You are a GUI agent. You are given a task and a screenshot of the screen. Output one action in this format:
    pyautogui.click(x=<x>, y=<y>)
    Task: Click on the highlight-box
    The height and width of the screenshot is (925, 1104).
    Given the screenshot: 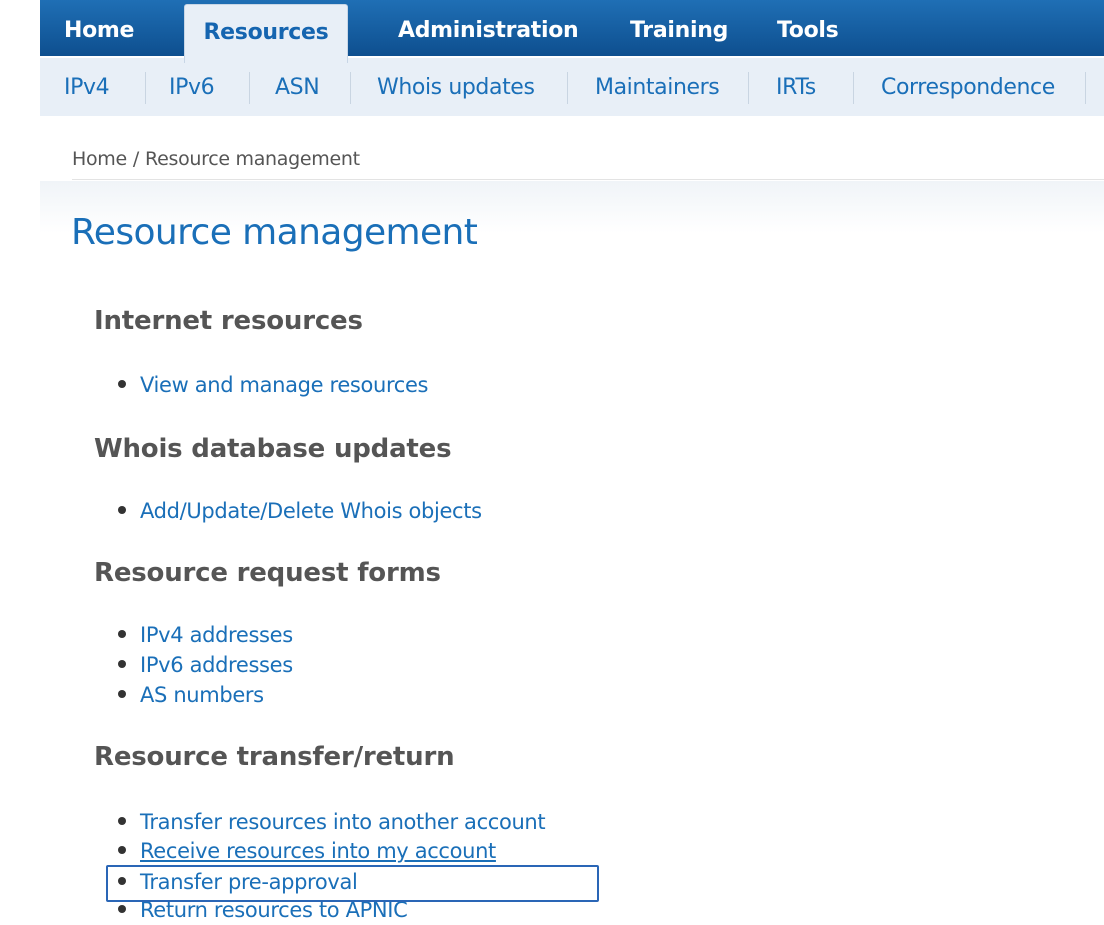 What is the action you would take?
    pyautogui.click(x=352, y=883)
    